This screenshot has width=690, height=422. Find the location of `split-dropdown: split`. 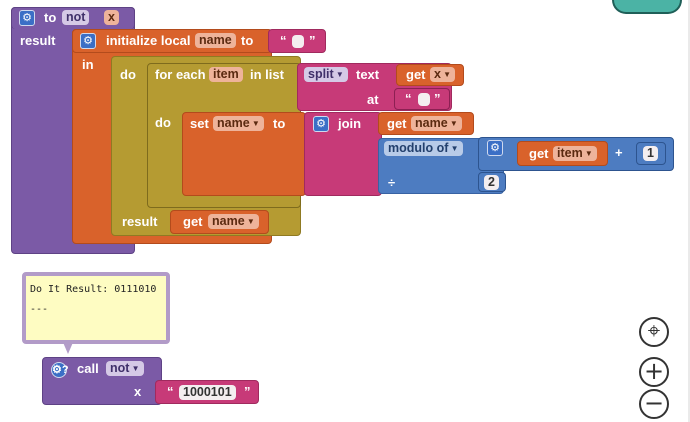

split-dropdown: split is located at coordinates (326, 74).